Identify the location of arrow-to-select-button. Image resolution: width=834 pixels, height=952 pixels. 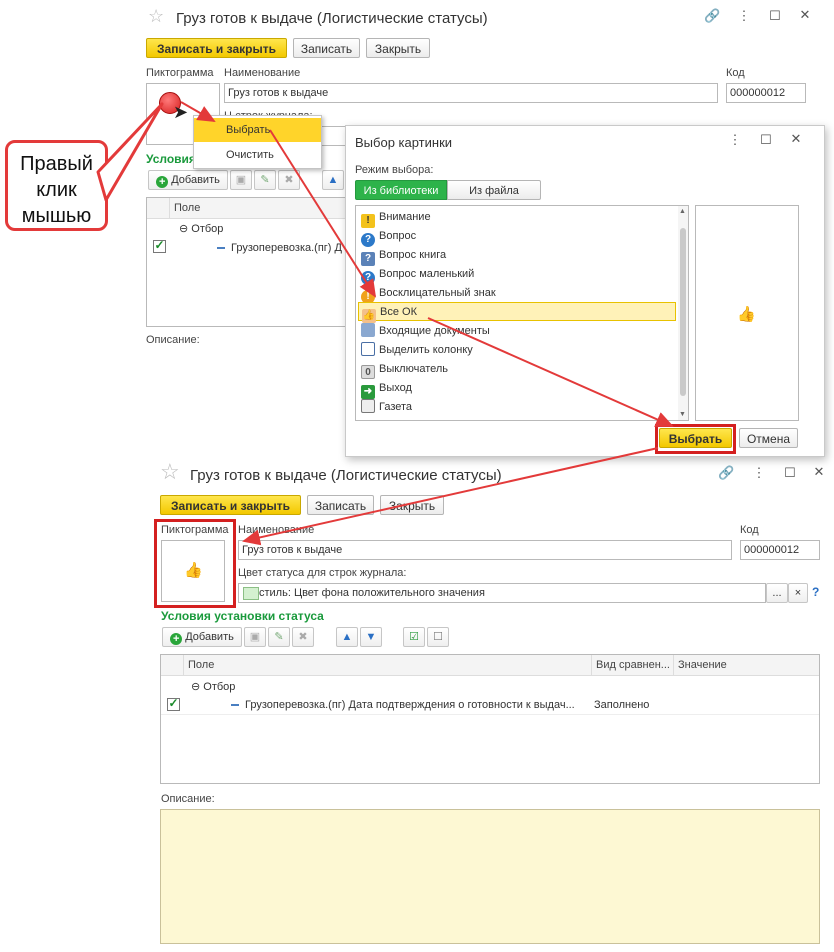
(550, 372).